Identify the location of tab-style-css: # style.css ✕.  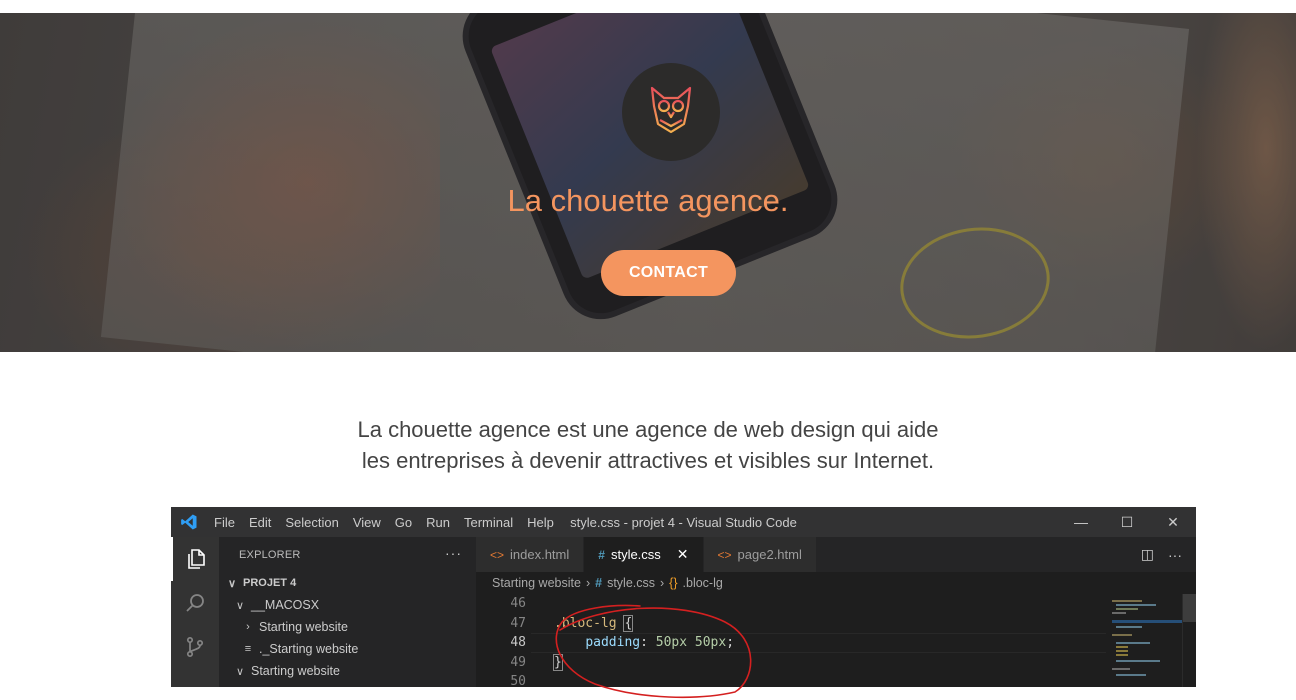
(644, 554).